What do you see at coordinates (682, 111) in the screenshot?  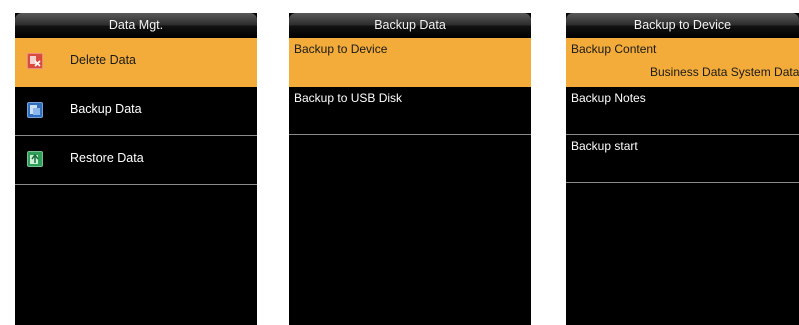 I see `setting-backup-notes: Backup Notes` at bounding box center [682, 111].